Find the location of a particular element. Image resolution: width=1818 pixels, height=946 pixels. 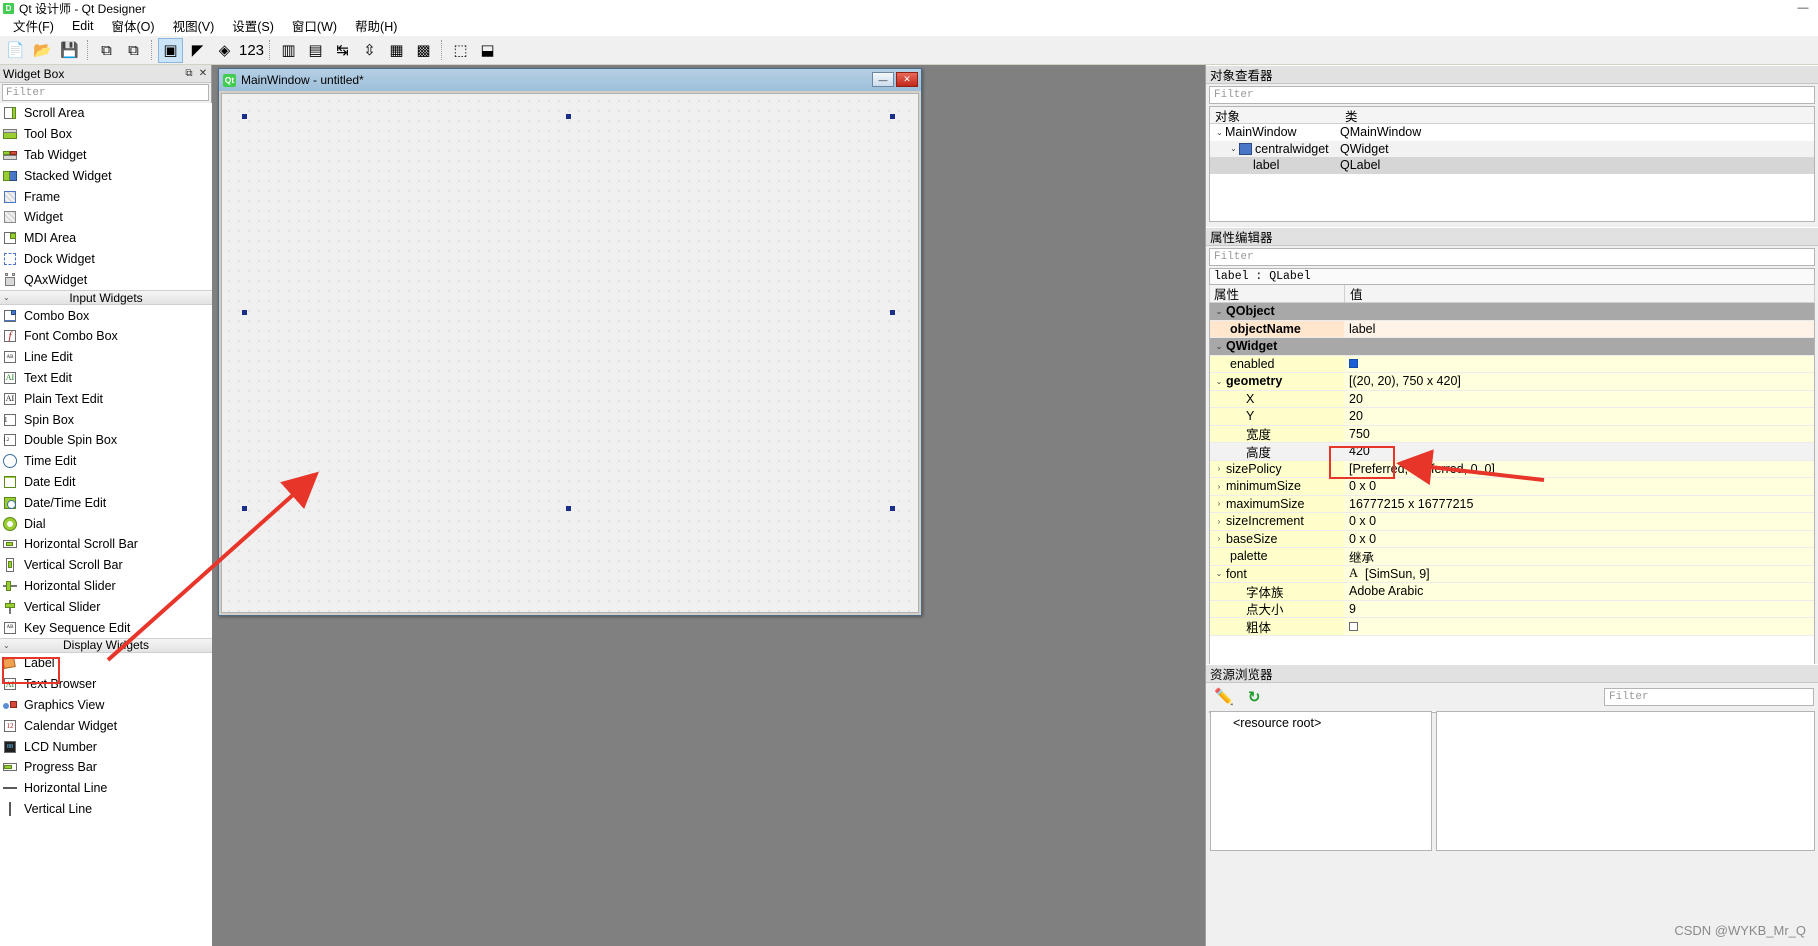

widget-item-vertical-line: Vertical Line is located at coordinates (106, 809).